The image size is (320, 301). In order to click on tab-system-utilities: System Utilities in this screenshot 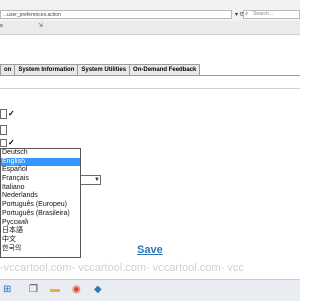, I will do `click(104, 69)`.